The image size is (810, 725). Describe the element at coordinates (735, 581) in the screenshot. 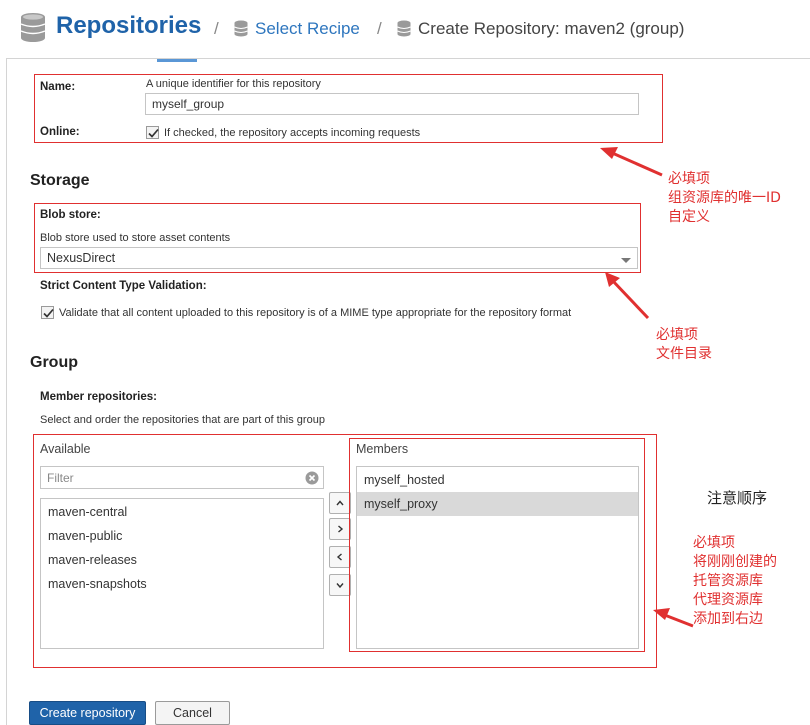

I see `annotation-note-members: 必填项 将刚刚创建的 托管资源库 代理资源库 添加到右边` at that location.